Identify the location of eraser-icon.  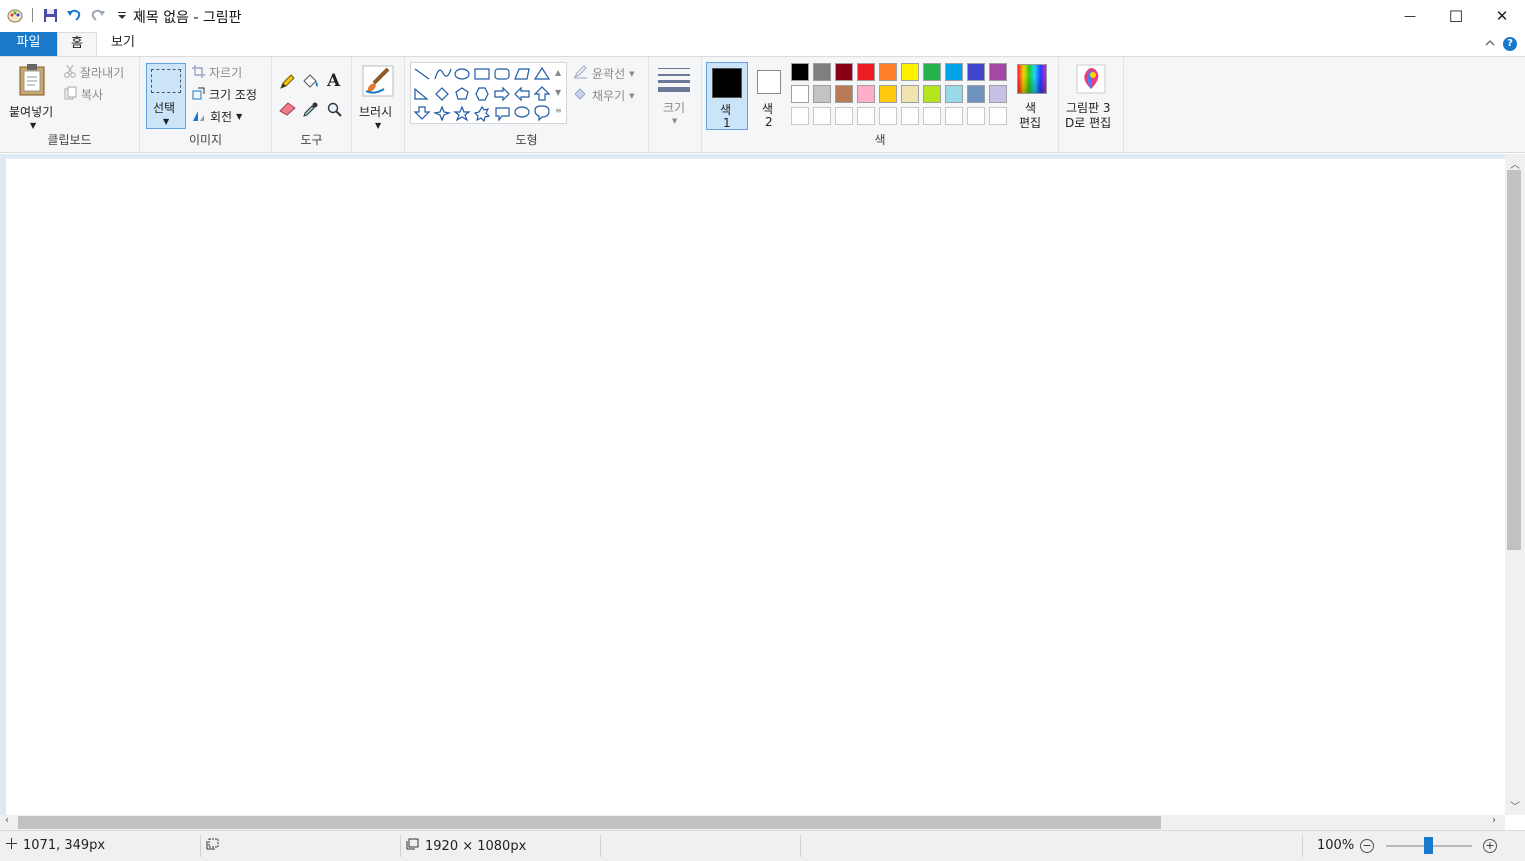
(287, 110).